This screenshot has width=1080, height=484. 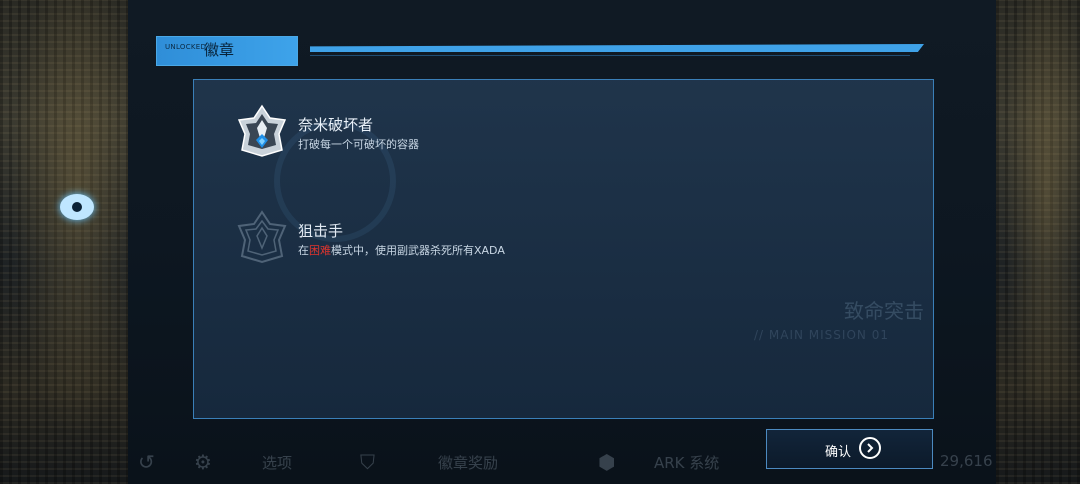 I want to click on confirm-button: 确认, so click(x=849, y=449).